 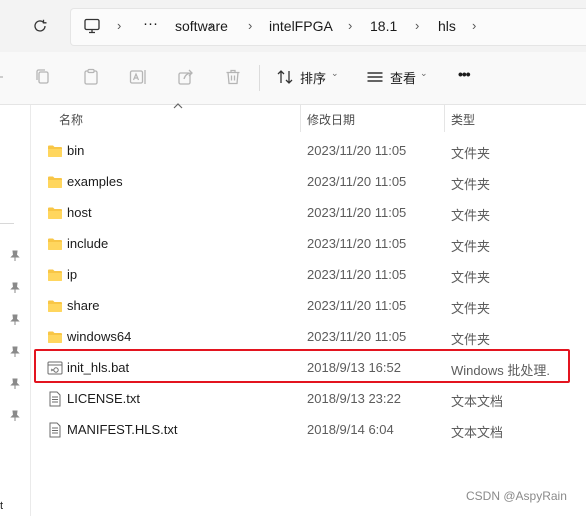 I want to click on paste-icon, so click(x=91, y=77).